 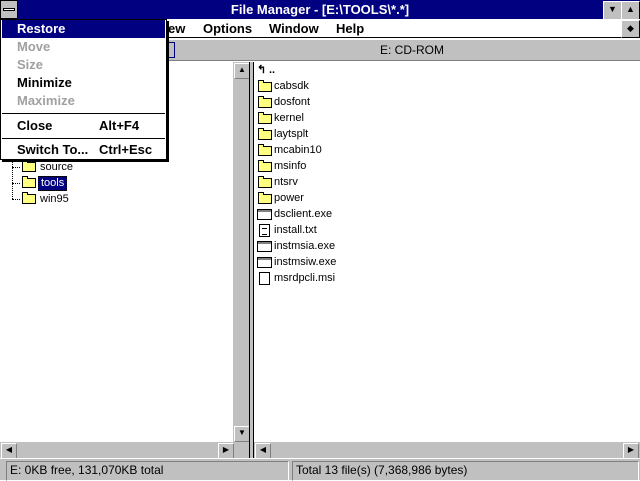 I want to click on menu-view-partial: ew, so click(x=176, y=28).